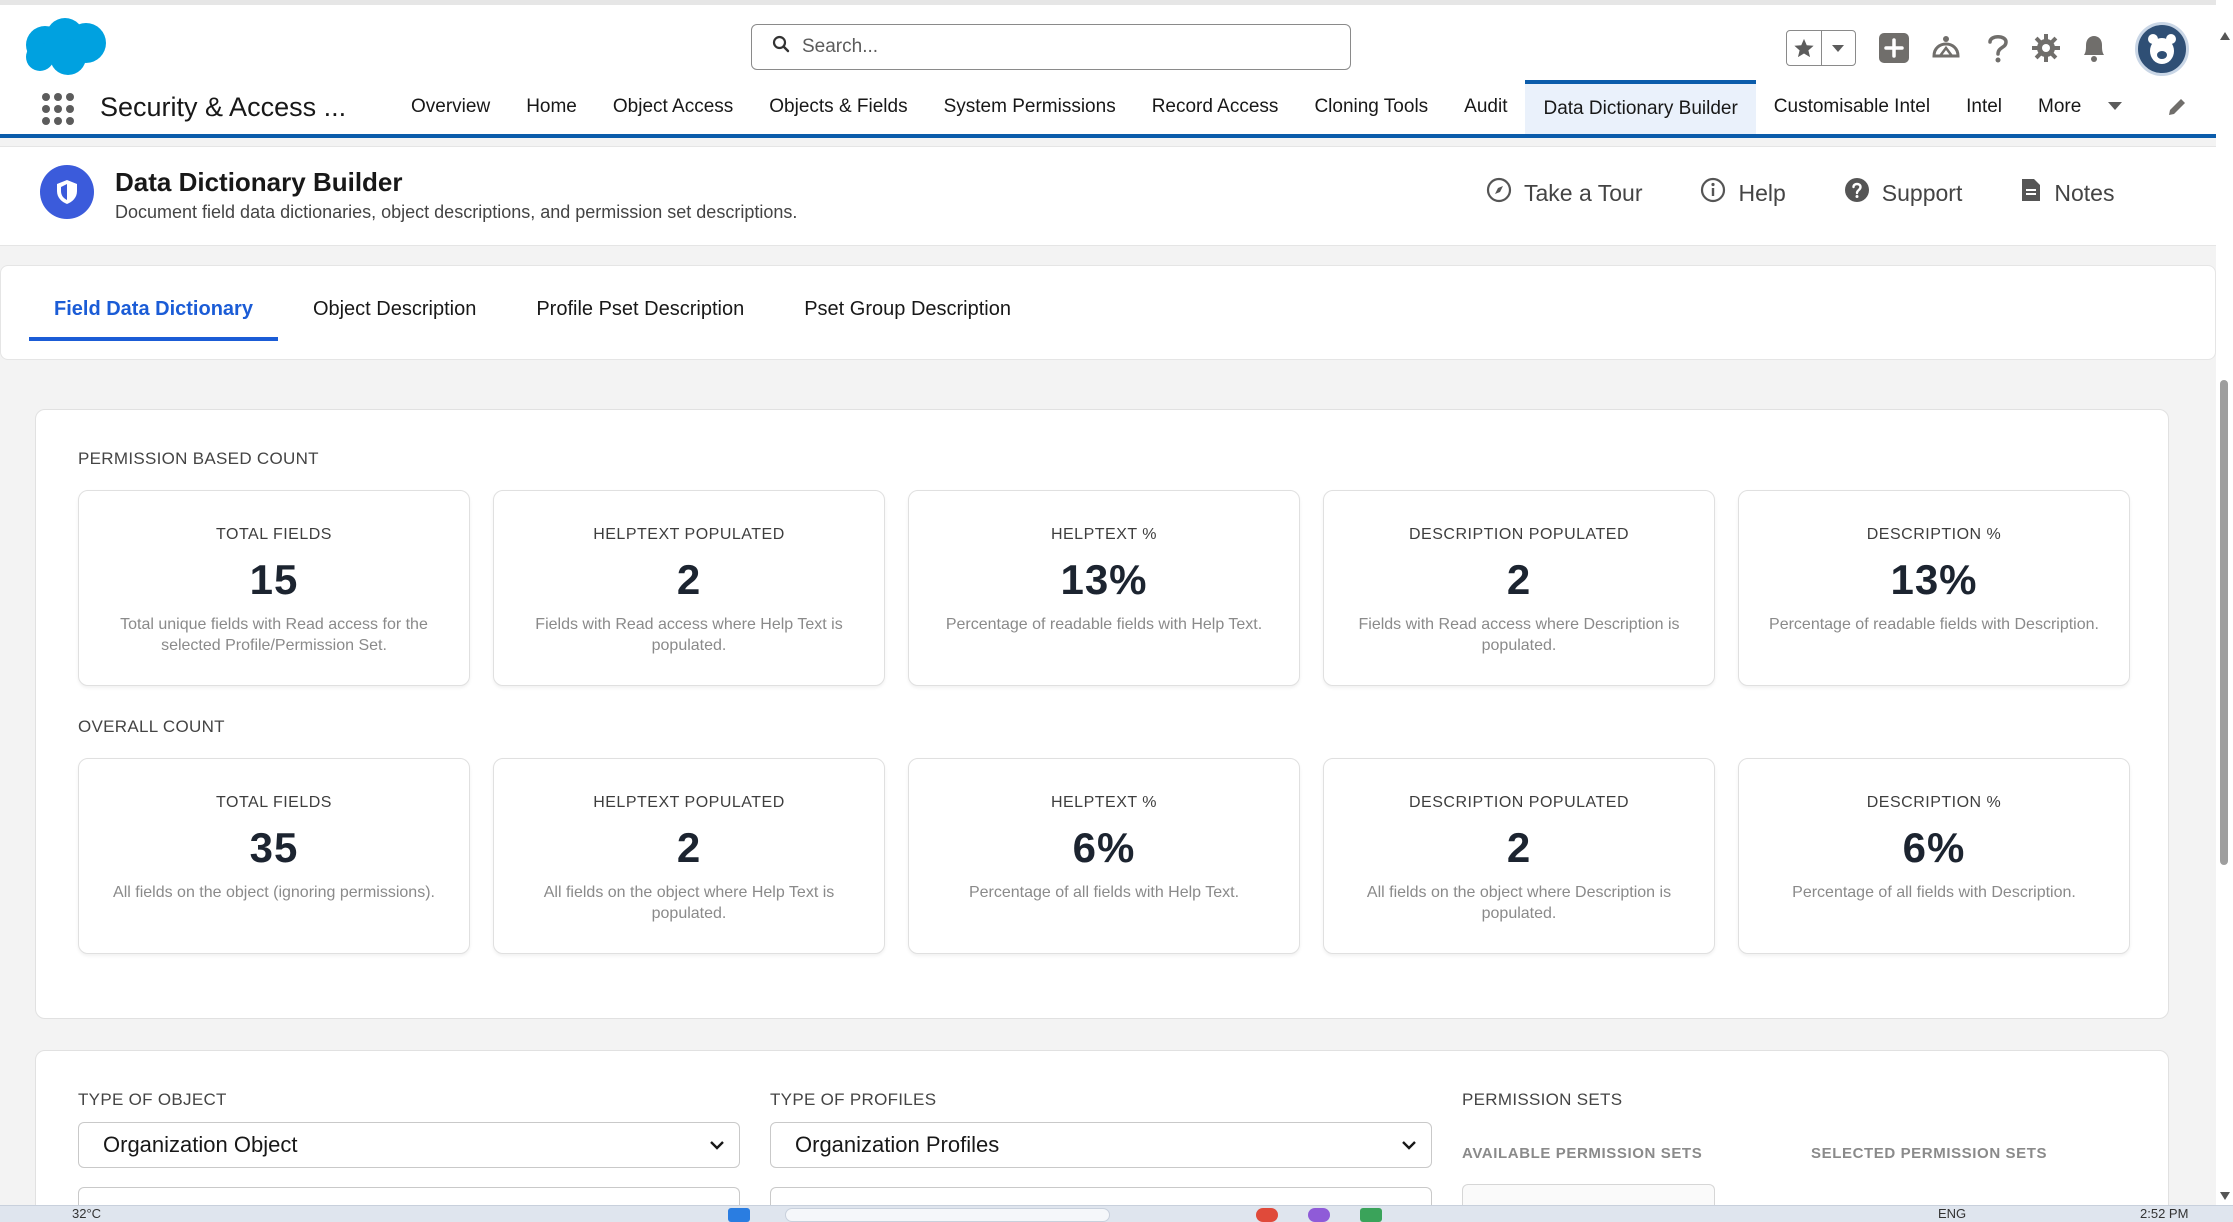 The width and height of the screenshot is (2233, 1222). What do you see at coordinates (409, 1197) in the screenshot?
I see `object-picker-input` at bounding box center [409, 1197].